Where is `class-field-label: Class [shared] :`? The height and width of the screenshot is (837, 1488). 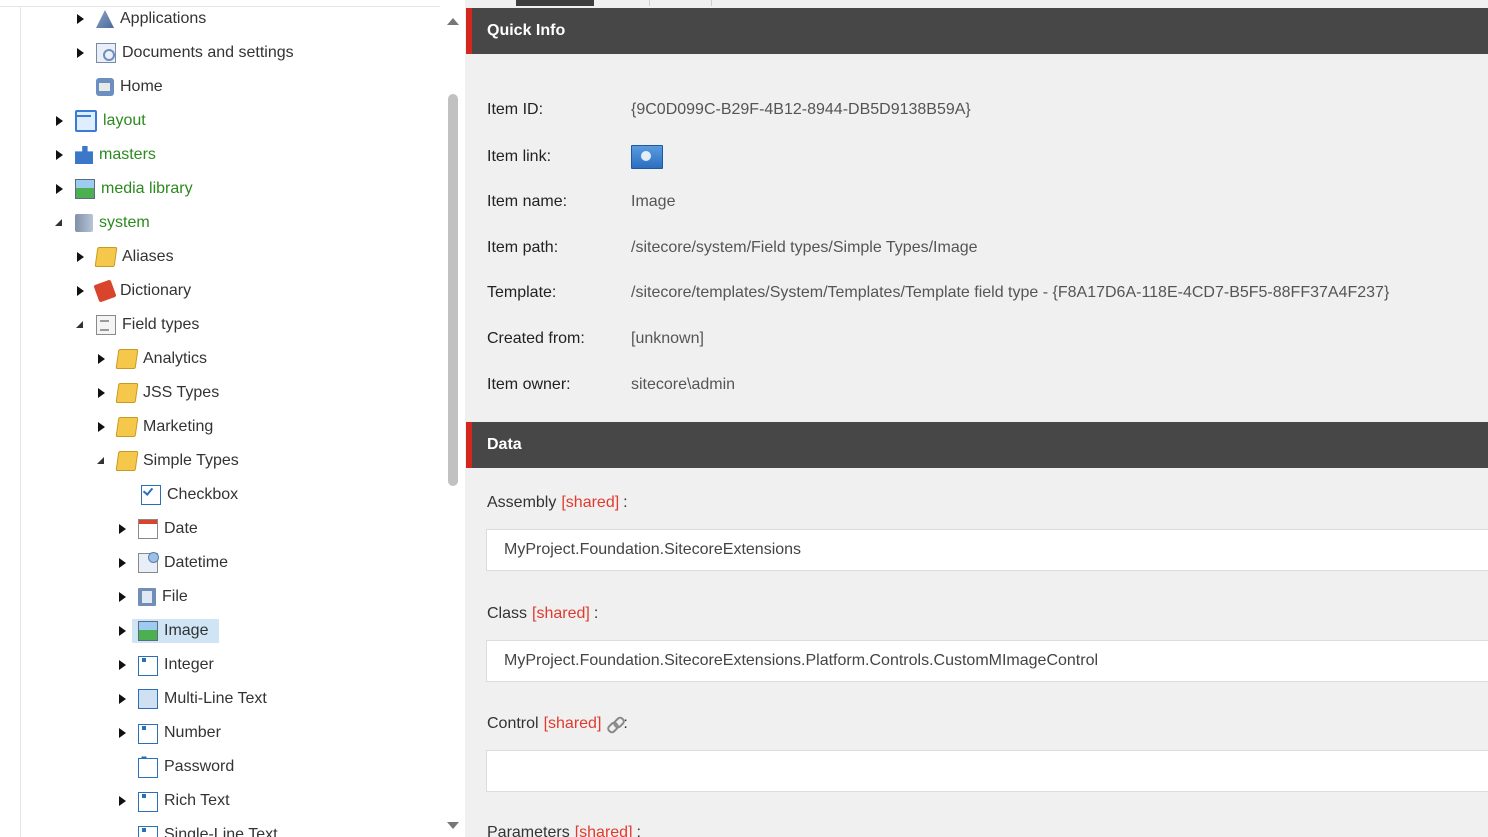
class-field-label: Class [shared] : is located at coordinates (542, 614).